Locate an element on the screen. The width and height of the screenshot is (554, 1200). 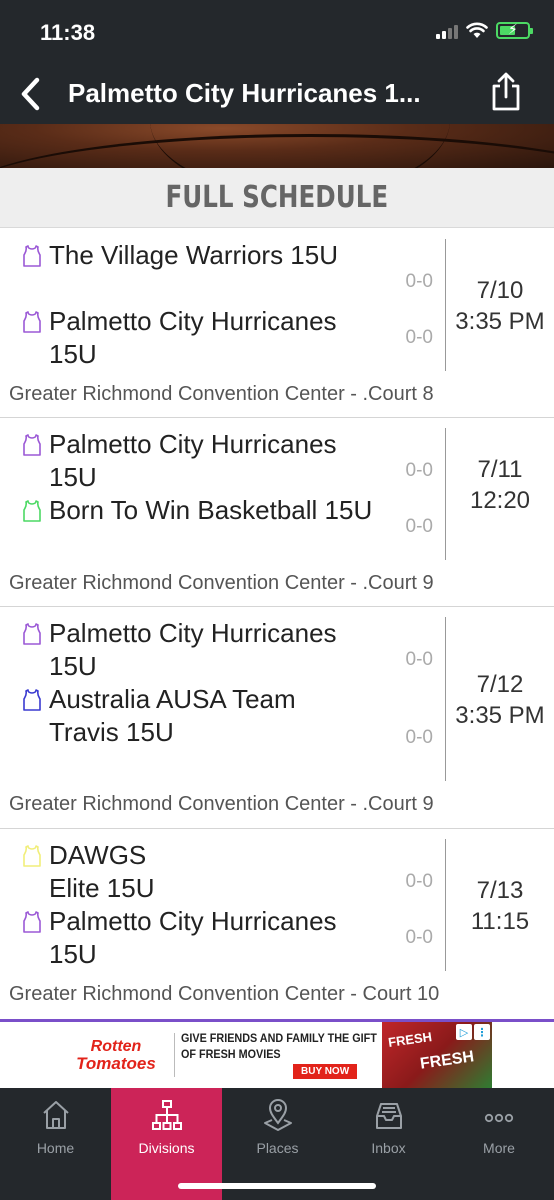
tab-label: Places is located at coordinates (277, 1148).